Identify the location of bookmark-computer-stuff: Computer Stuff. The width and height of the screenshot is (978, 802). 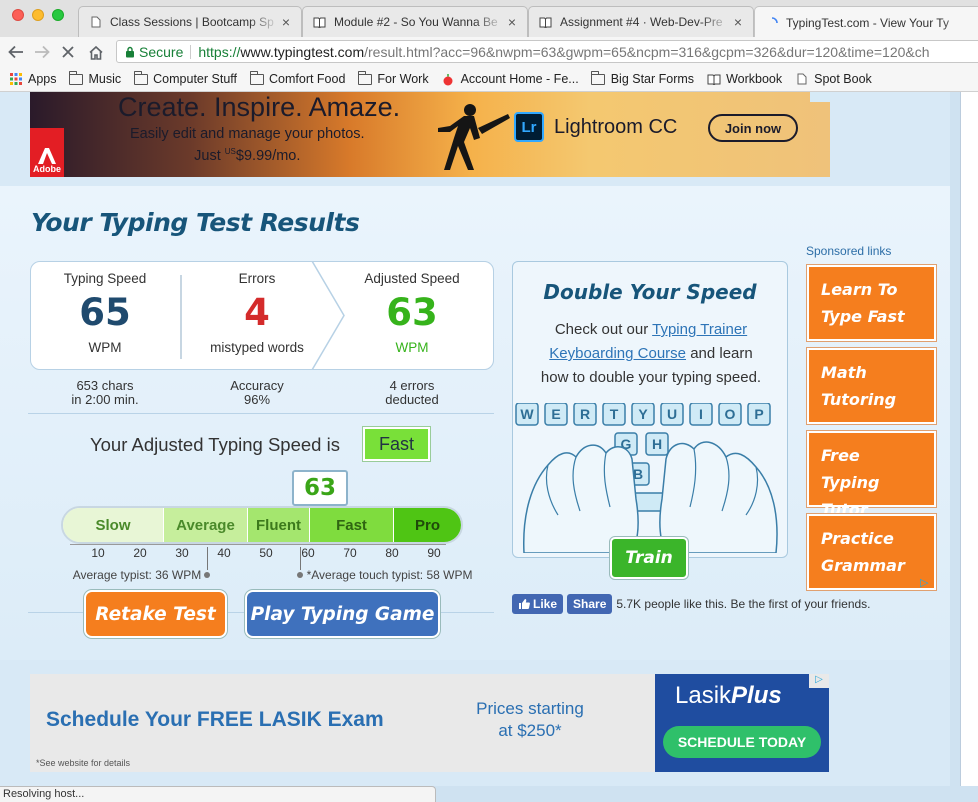
(185, 78).